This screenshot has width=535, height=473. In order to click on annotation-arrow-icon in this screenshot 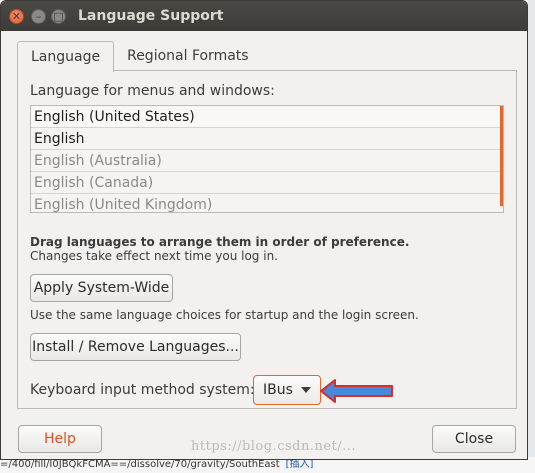, I will do `click(356, 391)`.